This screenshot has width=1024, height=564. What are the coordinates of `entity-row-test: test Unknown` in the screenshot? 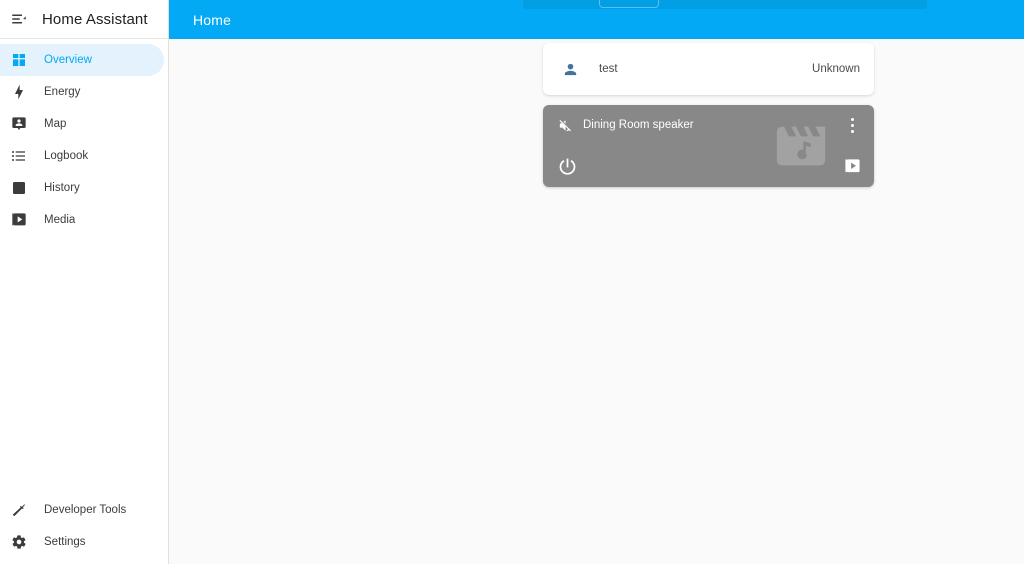 It's located at (708, 69).